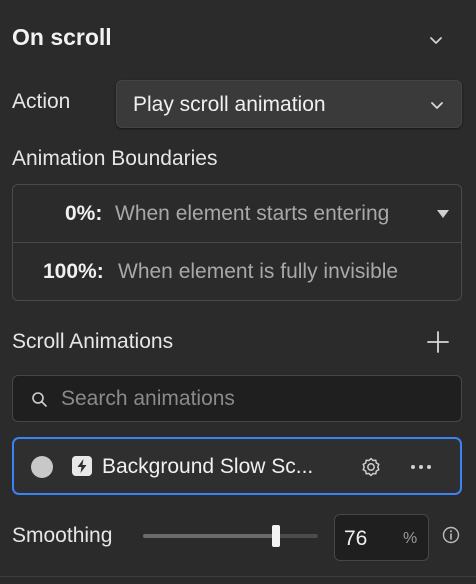 This screenshot has height=584, width=476. Describe the element at coordinates (410, 538) in the screenshot. I see `smoothing-unit: %` at that location.